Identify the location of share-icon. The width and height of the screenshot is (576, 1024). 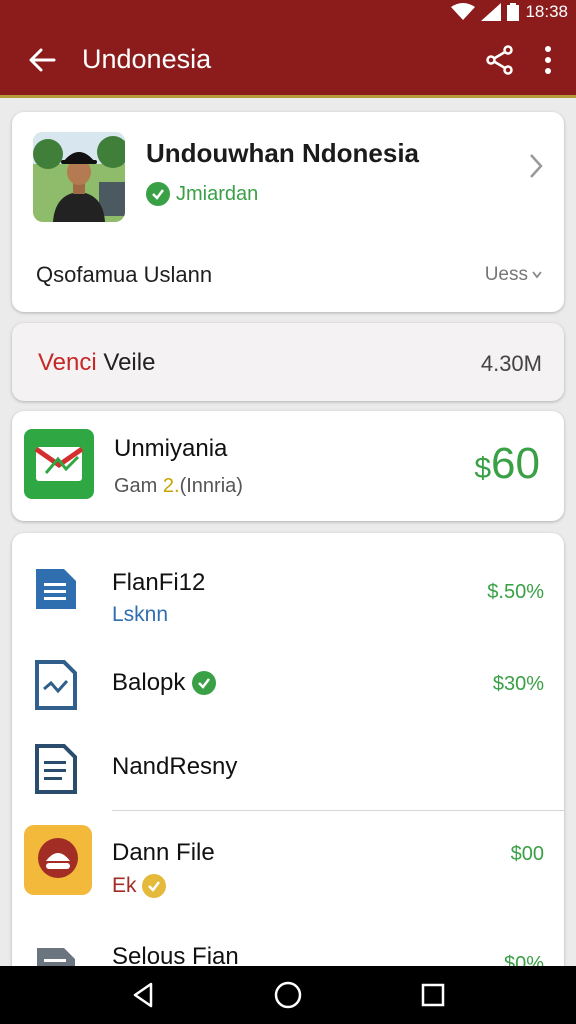
(499, 59).